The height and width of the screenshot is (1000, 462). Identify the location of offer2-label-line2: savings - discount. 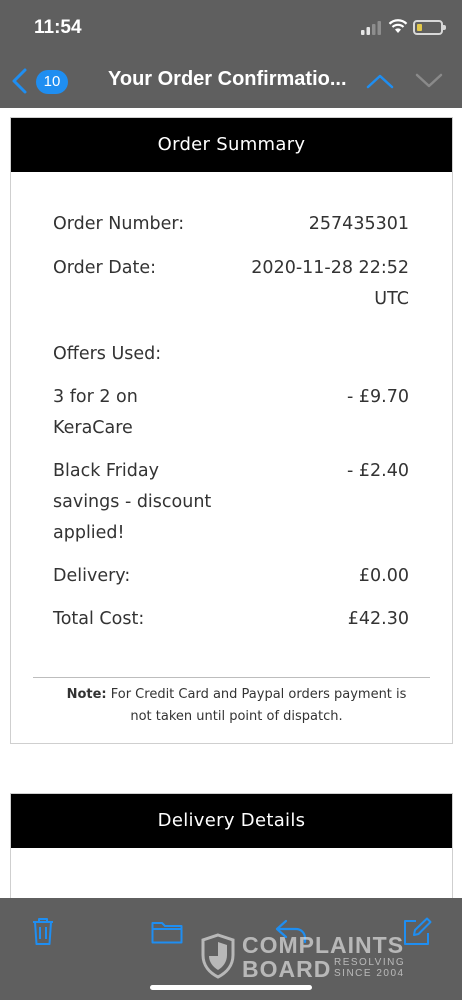
(132, 502).